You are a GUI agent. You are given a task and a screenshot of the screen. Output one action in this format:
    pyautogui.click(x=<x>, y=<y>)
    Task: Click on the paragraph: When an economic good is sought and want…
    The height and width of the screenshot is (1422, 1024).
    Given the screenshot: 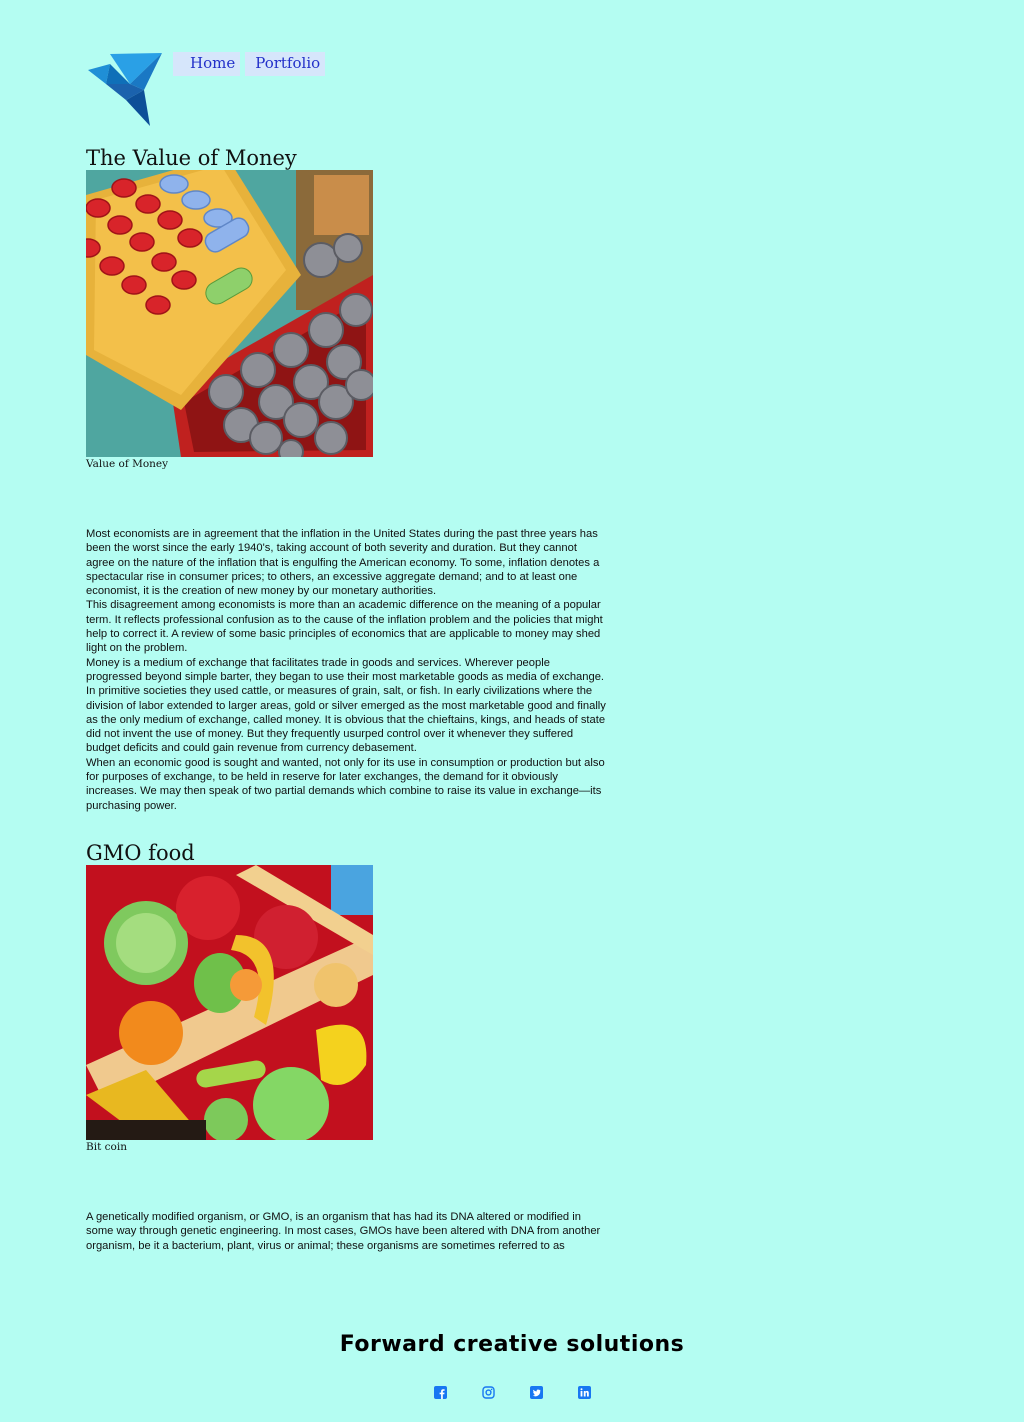 What is the action you would take?
    pyautogui.click(x=345, y=784)
    